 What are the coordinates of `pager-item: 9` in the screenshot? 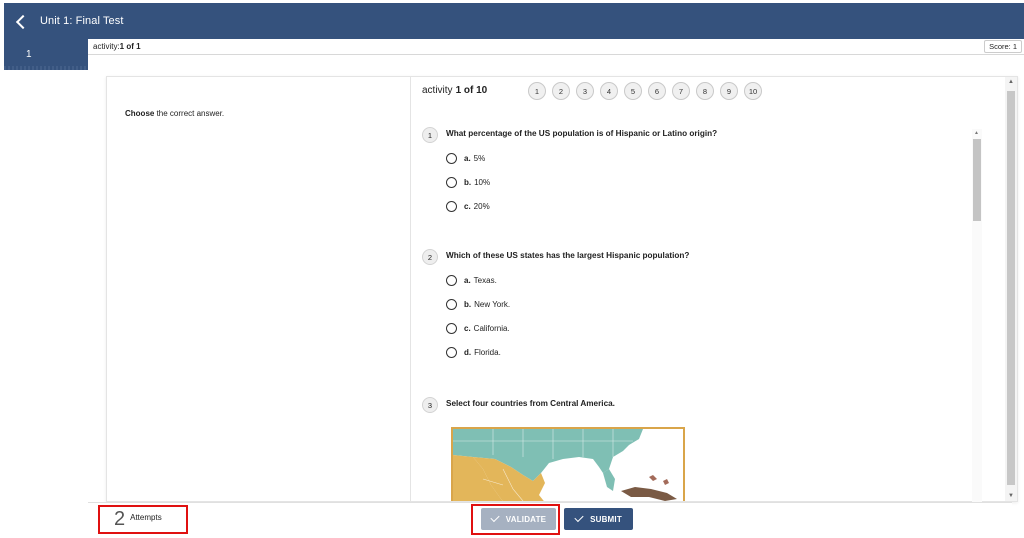 It's located at (729, 91).